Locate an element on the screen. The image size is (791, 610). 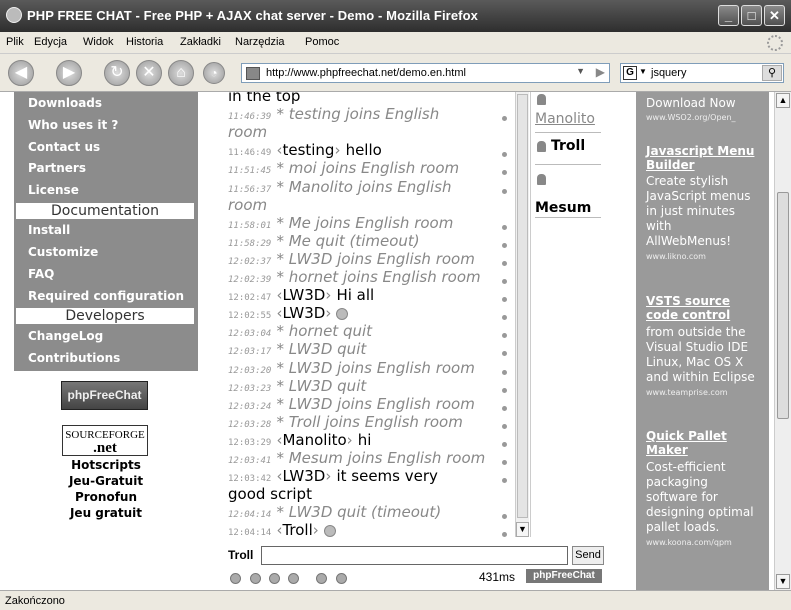
chat-nick-name: LW3D is located at coordinates (304, 313).